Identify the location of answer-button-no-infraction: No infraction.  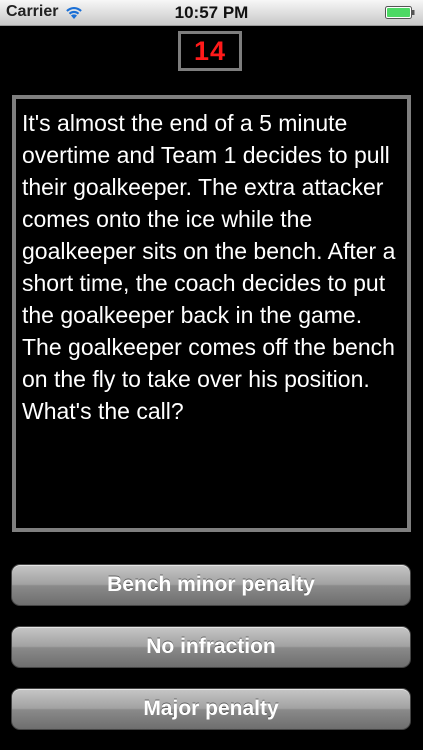
(211, 647).